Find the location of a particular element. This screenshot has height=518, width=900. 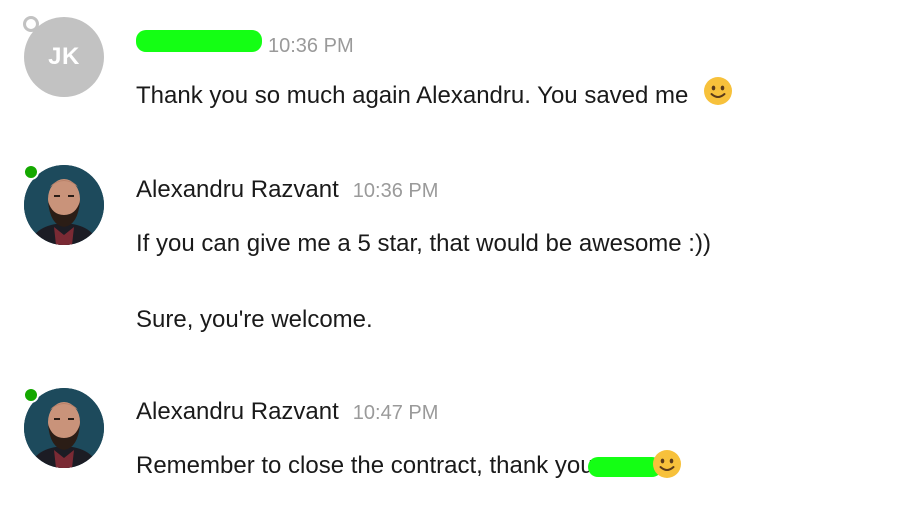

avatar: JK is located at coordinates (63, 56).